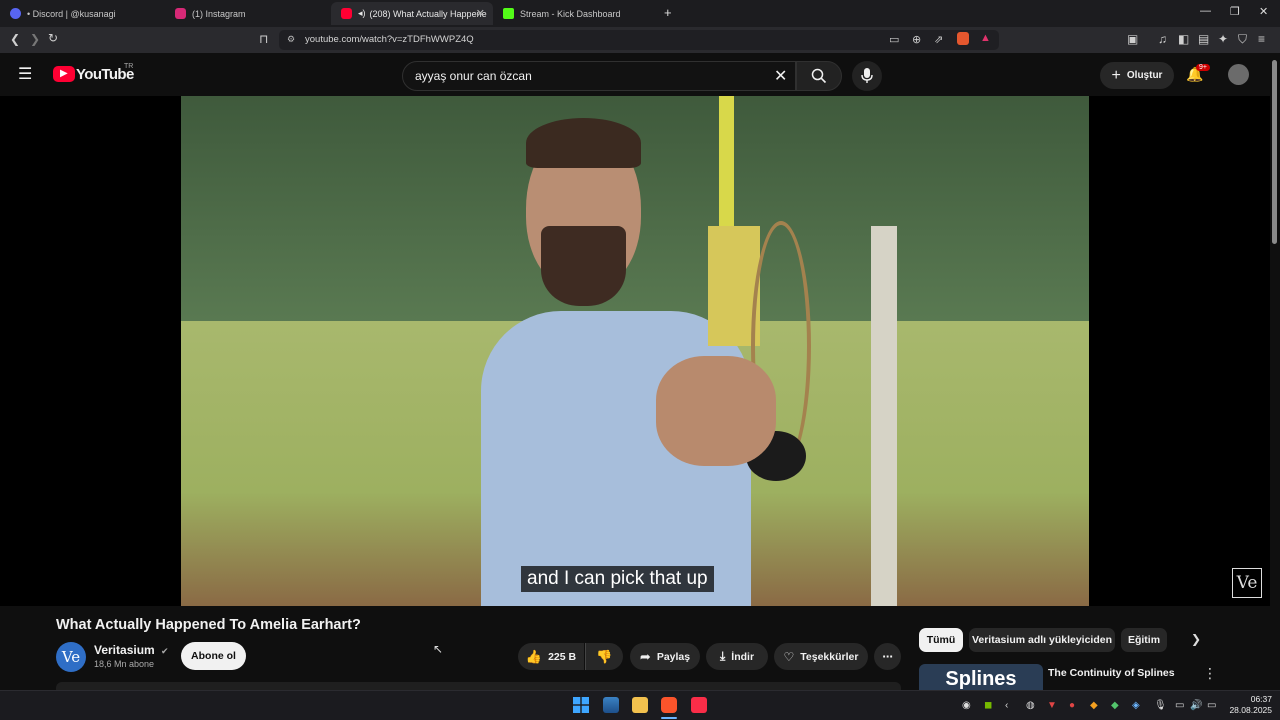 This screenshot has height=720, width=1280. I want to click on tab-label: • Discord | @kusanagi, so click(71, 13).